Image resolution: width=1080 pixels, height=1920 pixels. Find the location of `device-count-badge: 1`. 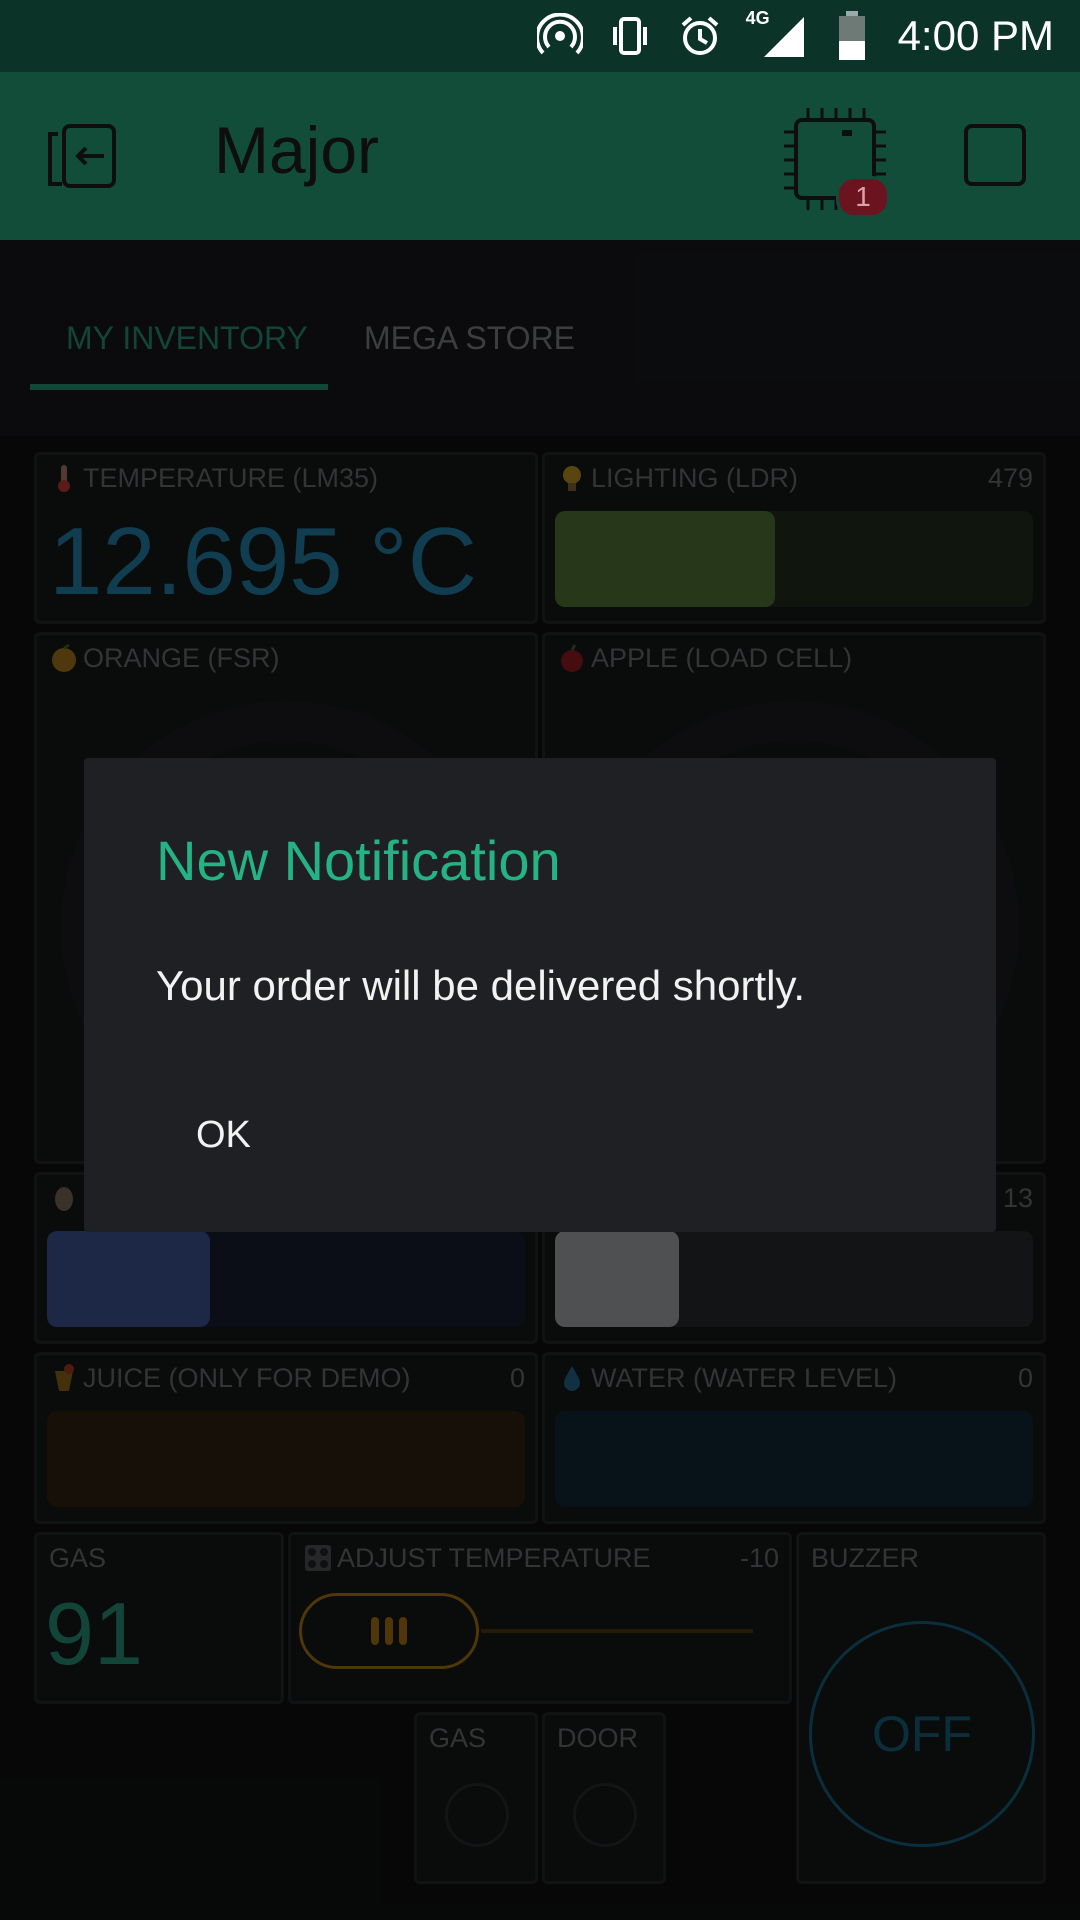

device-count-badge: 1 is located at coordinates (863, 197).